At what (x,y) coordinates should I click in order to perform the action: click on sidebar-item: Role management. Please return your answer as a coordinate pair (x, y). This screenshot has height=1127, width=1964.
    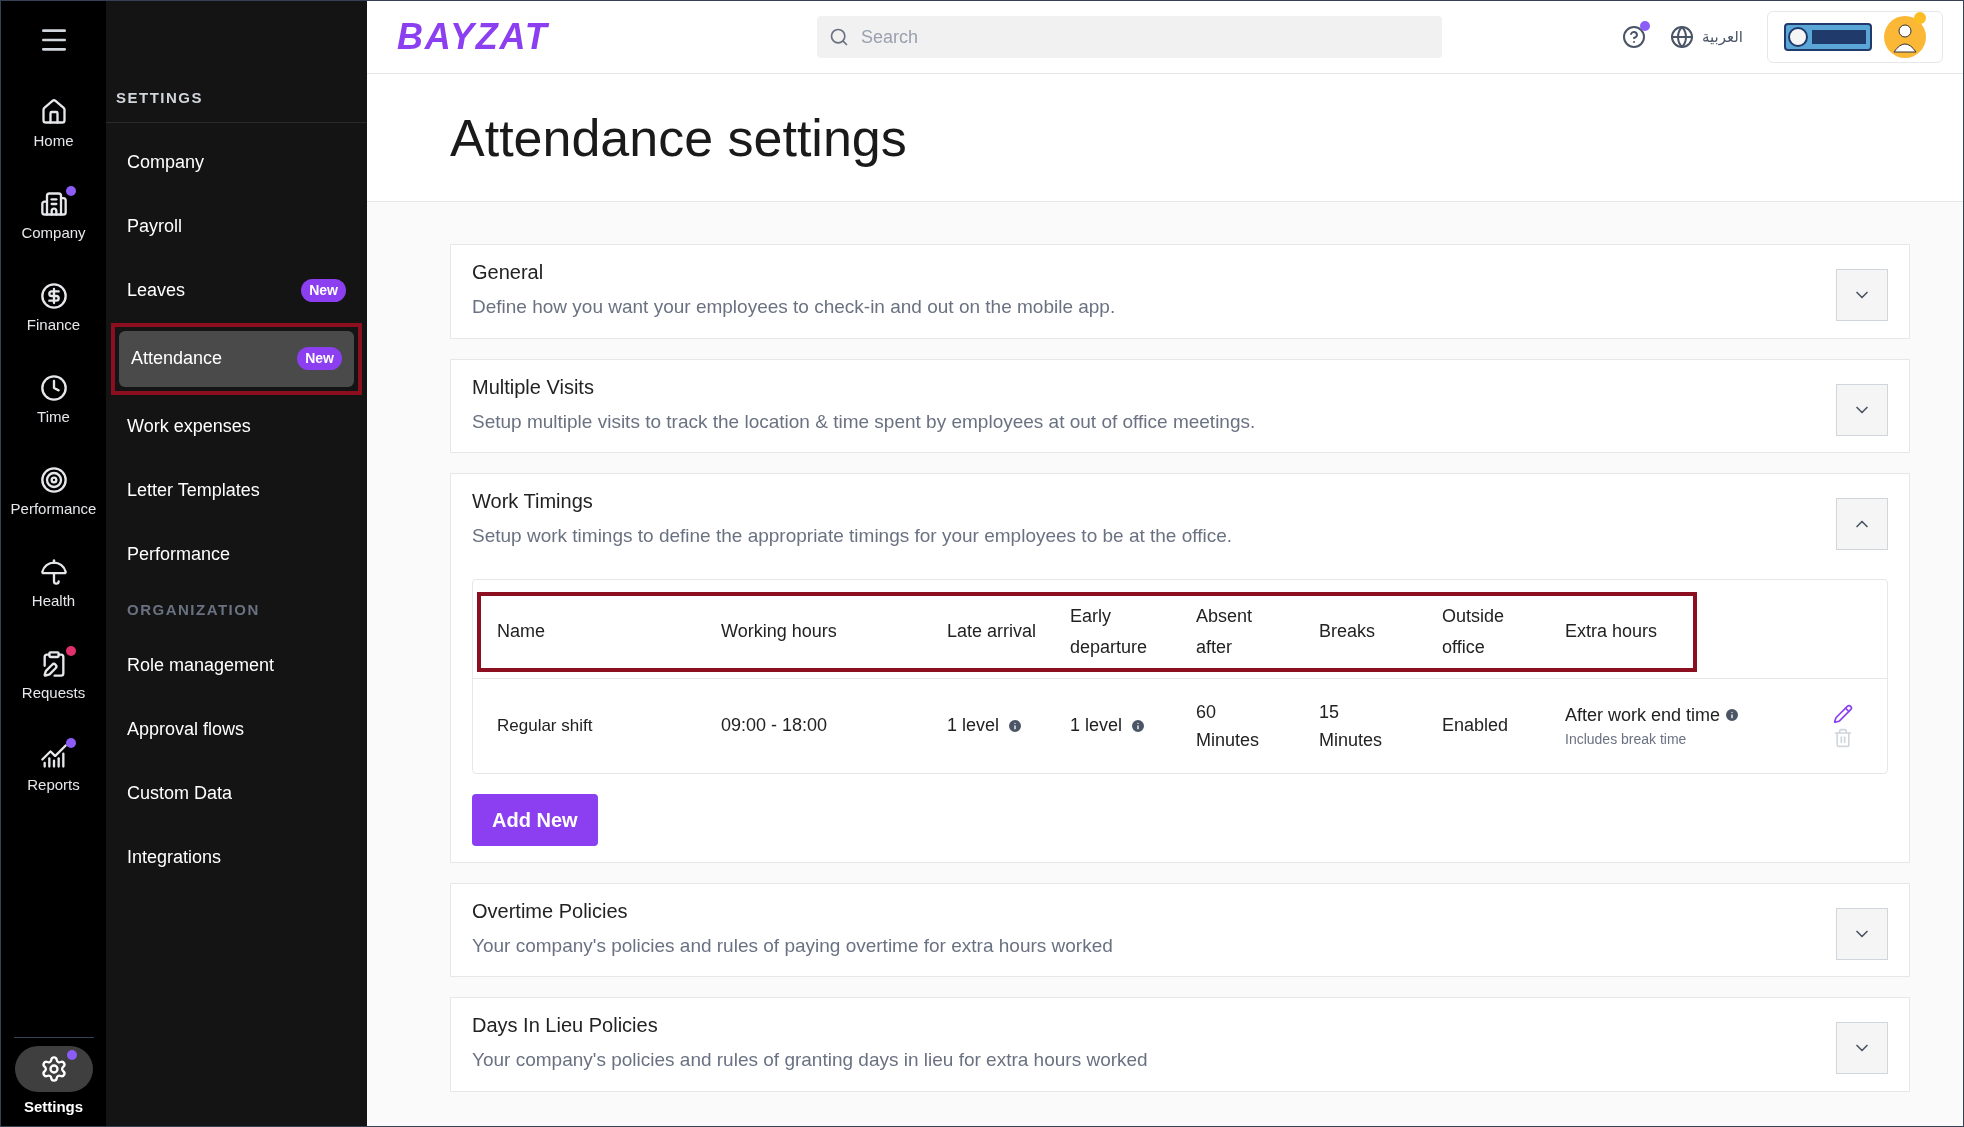
    Looking at the image, I should click on (236, 665).